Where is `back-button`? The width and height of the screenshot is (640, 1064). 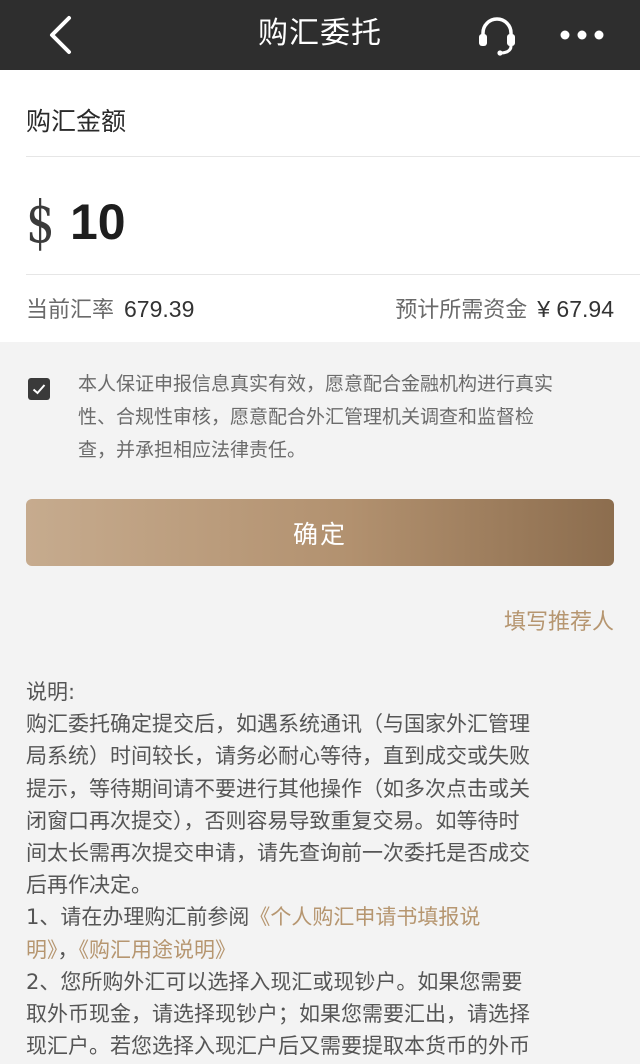 back-button is located at coordinates (60, 35).